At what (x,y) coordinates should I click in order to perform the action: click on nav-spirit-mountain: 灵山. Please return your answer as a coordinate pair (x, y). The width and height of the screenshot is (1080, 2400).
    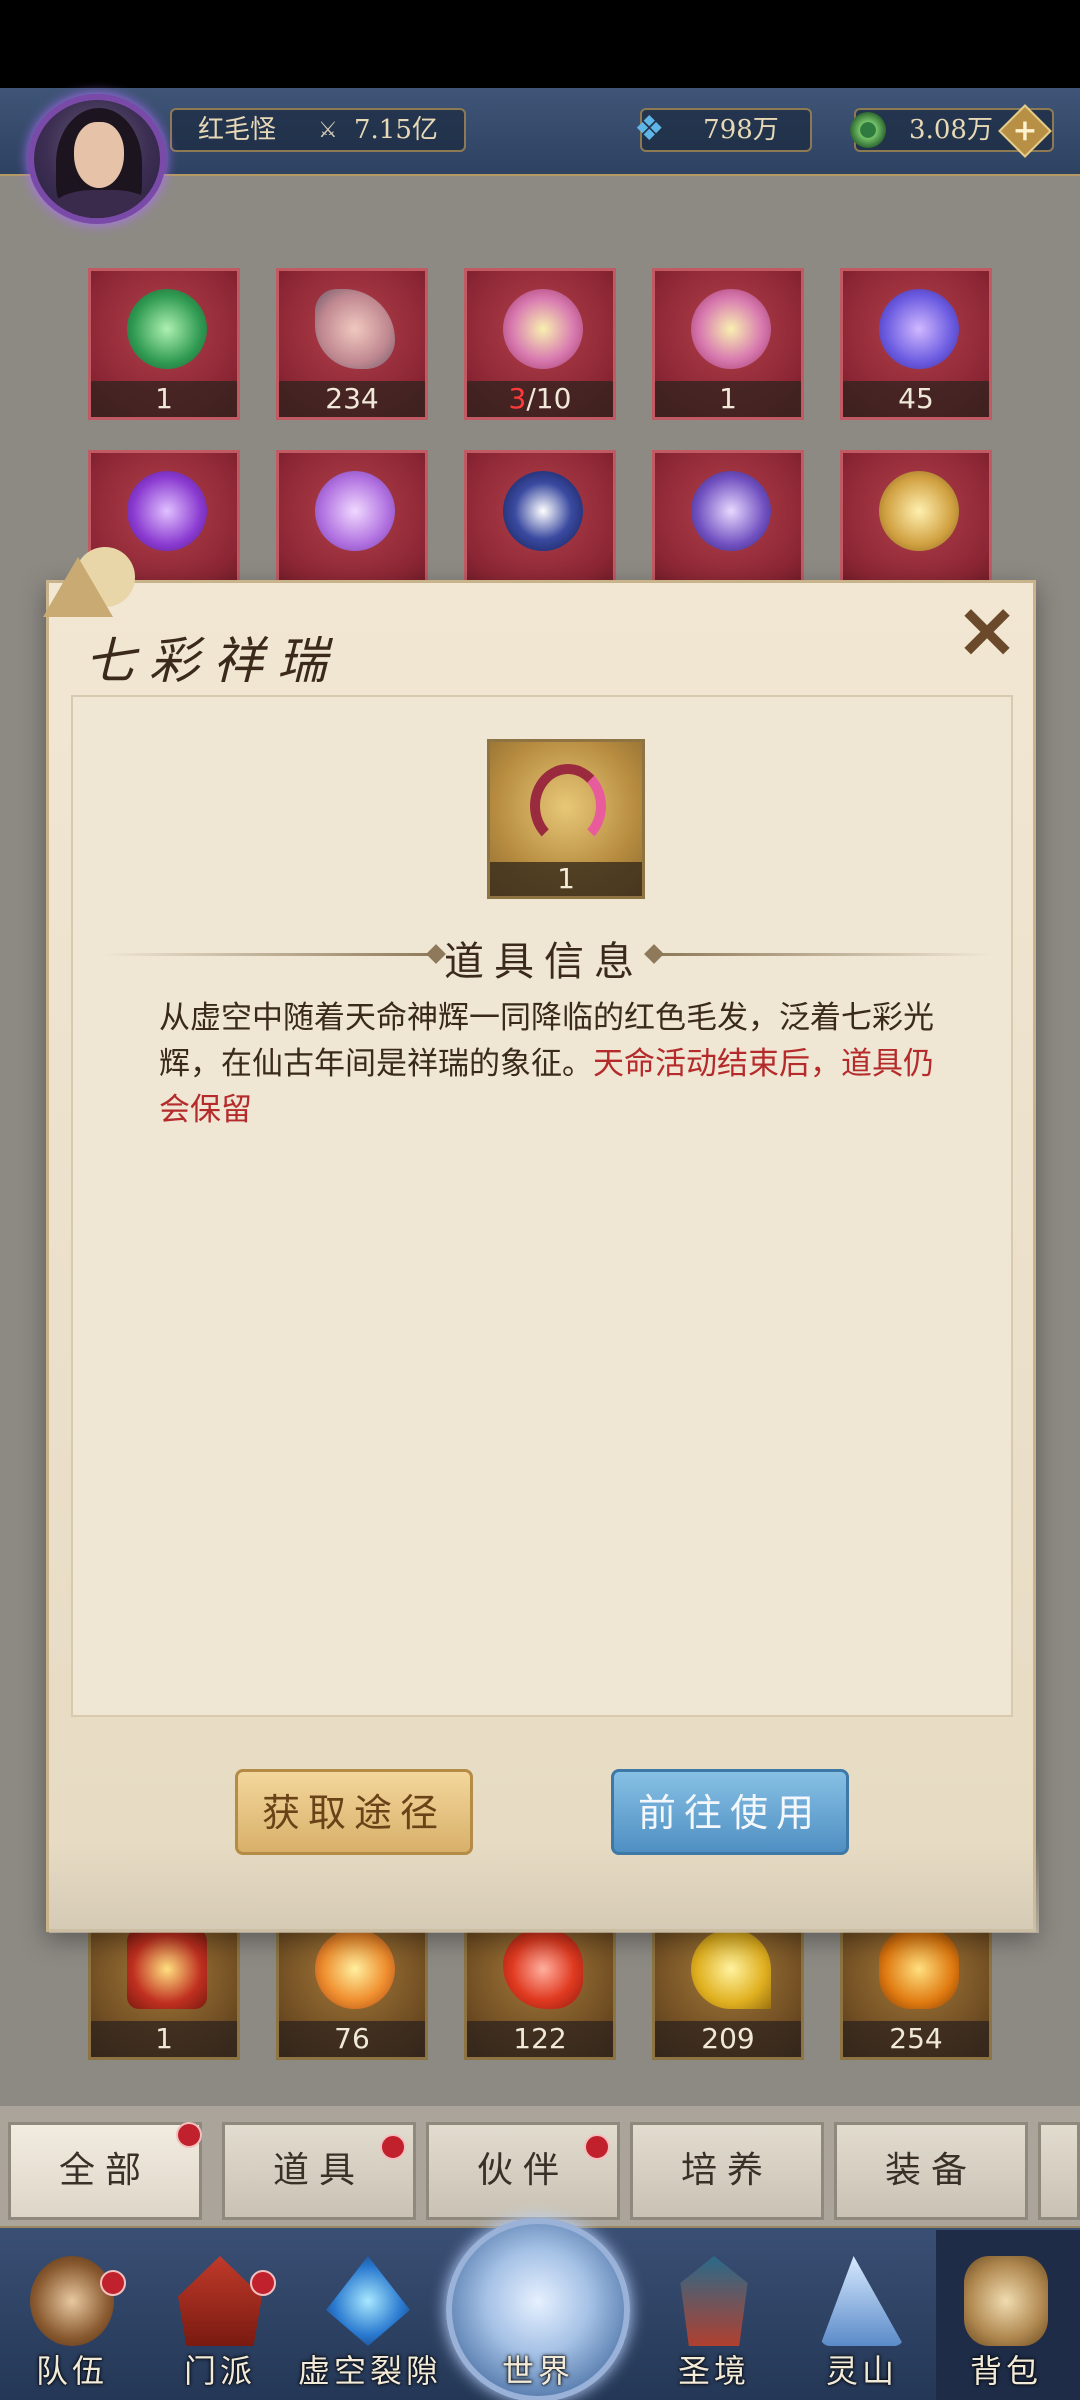
    Looking at the image, I should click on (862, 2323).